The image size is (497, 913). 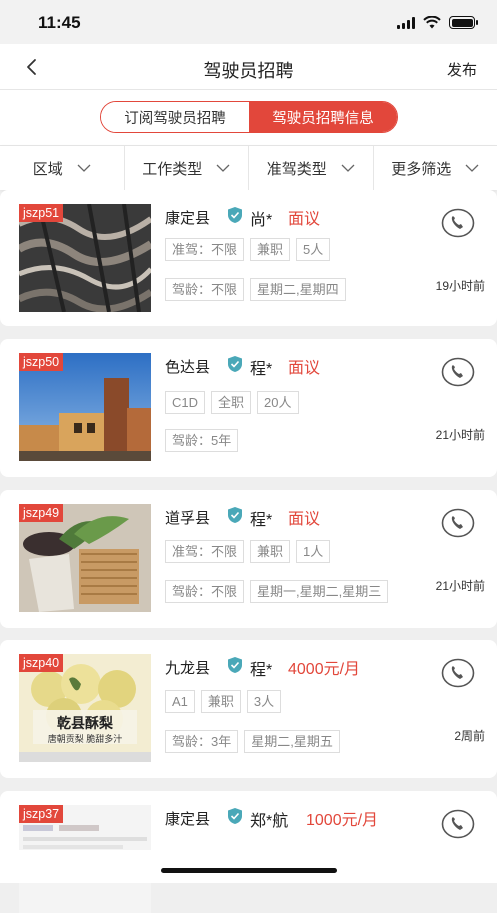 What do you see at coordinates (324, 667) in the screenshot?
I see `listing-salary: 4000元/月` at bounding box center [324, 667].